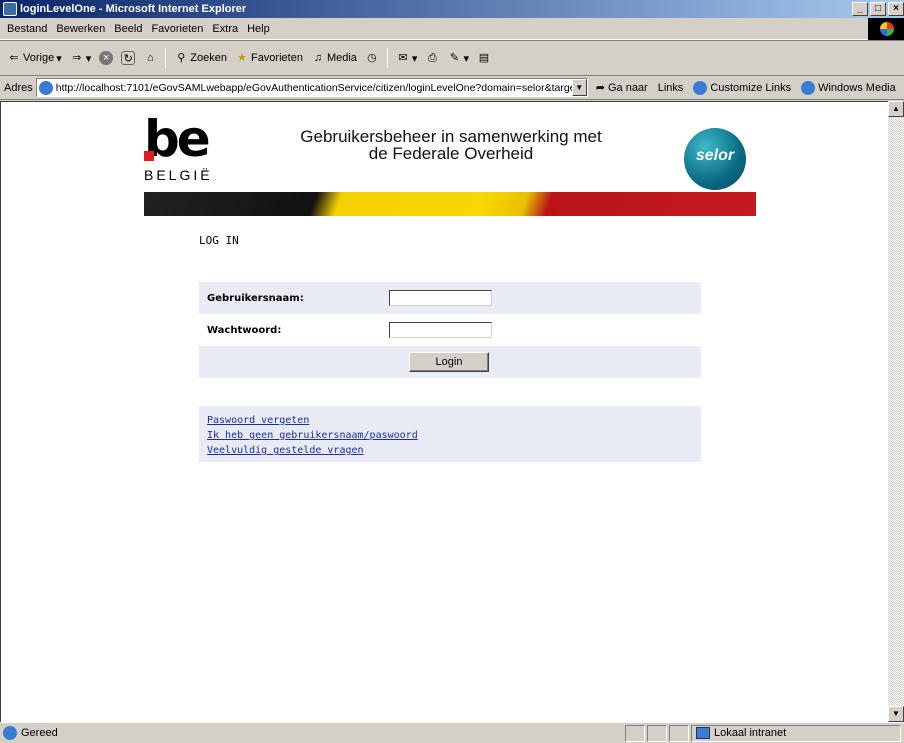  What do you see at coordinates (318, 58) in the screenshot?
I see `media-icon: ♫` at bounding box center [318, 58].